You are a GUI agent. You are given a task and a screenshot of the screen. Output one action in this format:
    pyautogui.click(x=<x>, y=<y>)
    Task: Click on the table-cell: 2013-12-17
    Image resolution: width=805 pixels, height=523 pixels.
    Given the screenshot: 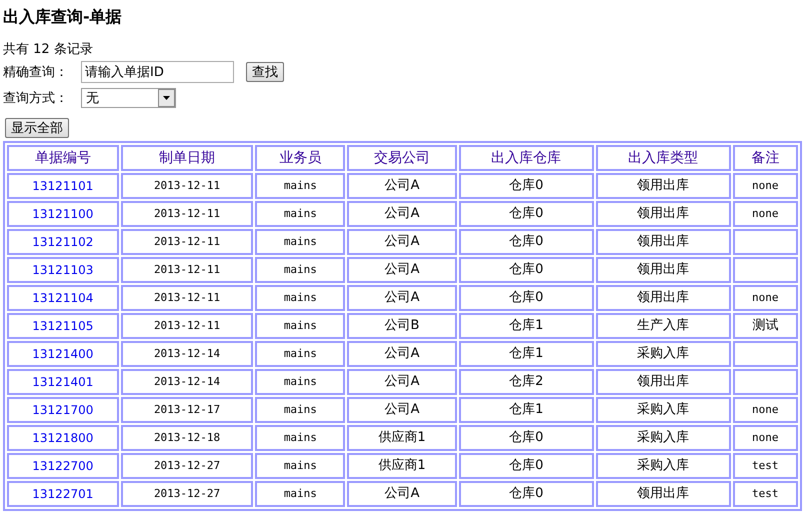 What is the action you would take?
    pyautogui.click(x=187, y=410)
    